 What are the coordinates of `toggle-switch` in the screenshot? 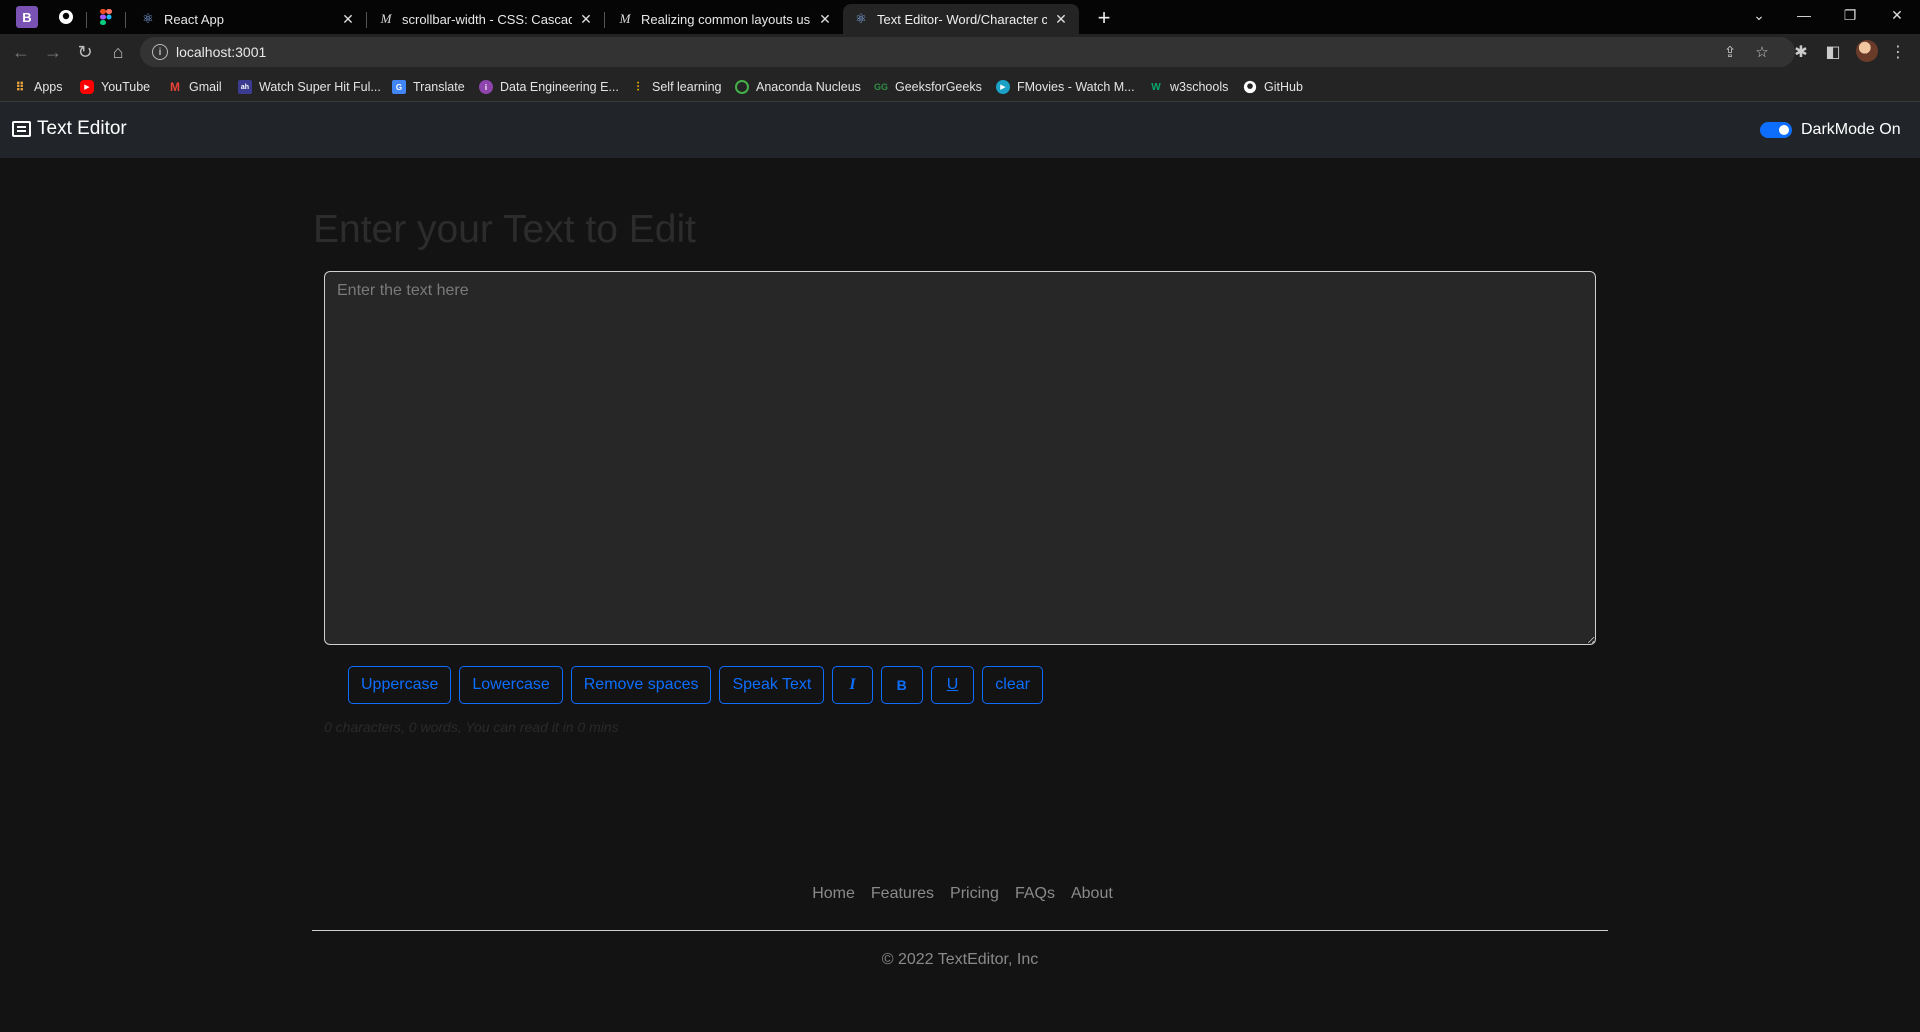 It's located at (1776, 130).